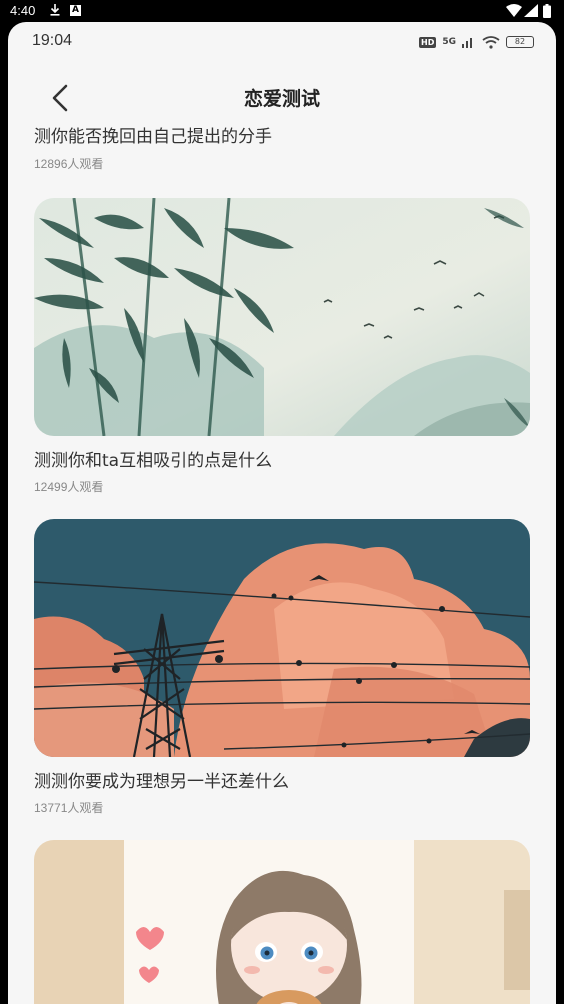  What do you see at coordinates (69, 808) in the screenshot?
I see `test-card-views: 13771人观看` at bounding box center [69, 808].